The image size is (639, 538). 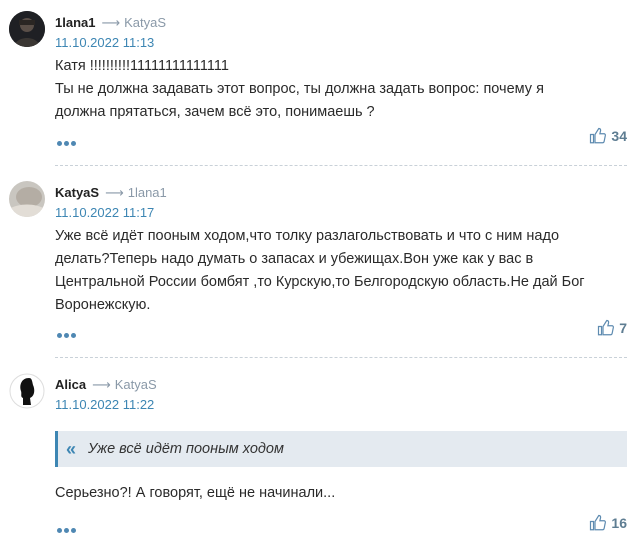 What do you see at coordinates (623, 328) in the screenshot?
I see `likes-count: 7` at bounding box center [623, 328].